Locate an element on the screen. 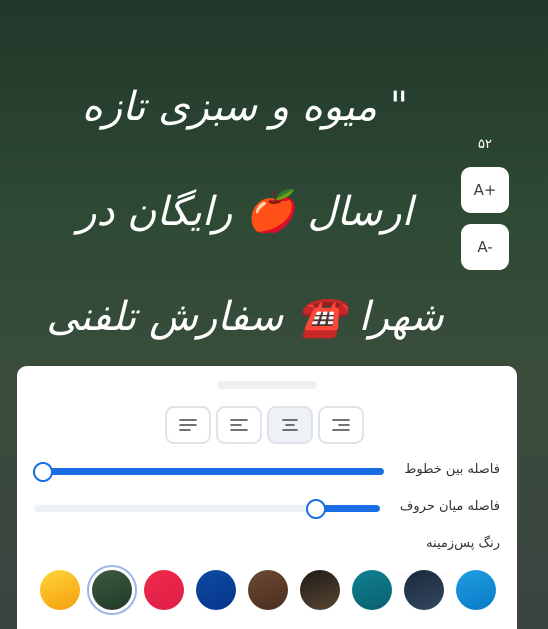  swatch-teal is located at coordinates (372, 590).